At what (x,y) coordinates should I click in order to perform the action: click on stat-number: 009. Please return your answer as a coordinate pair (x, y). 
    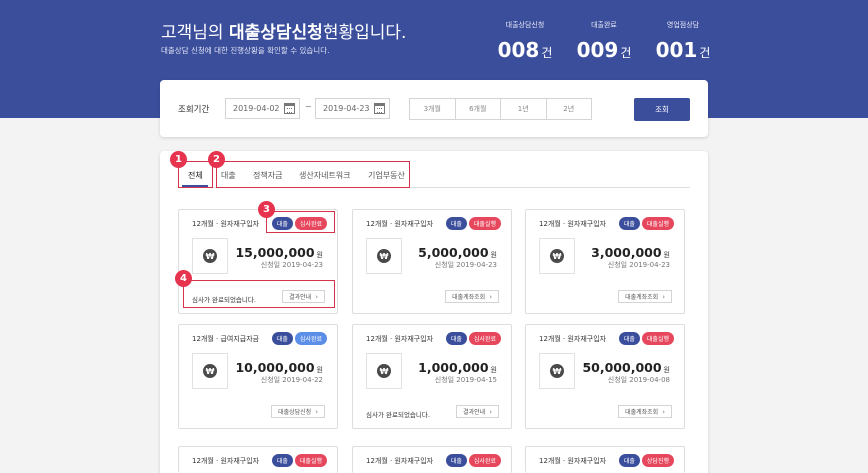
    Looking at the image, I should click on (597, 50).